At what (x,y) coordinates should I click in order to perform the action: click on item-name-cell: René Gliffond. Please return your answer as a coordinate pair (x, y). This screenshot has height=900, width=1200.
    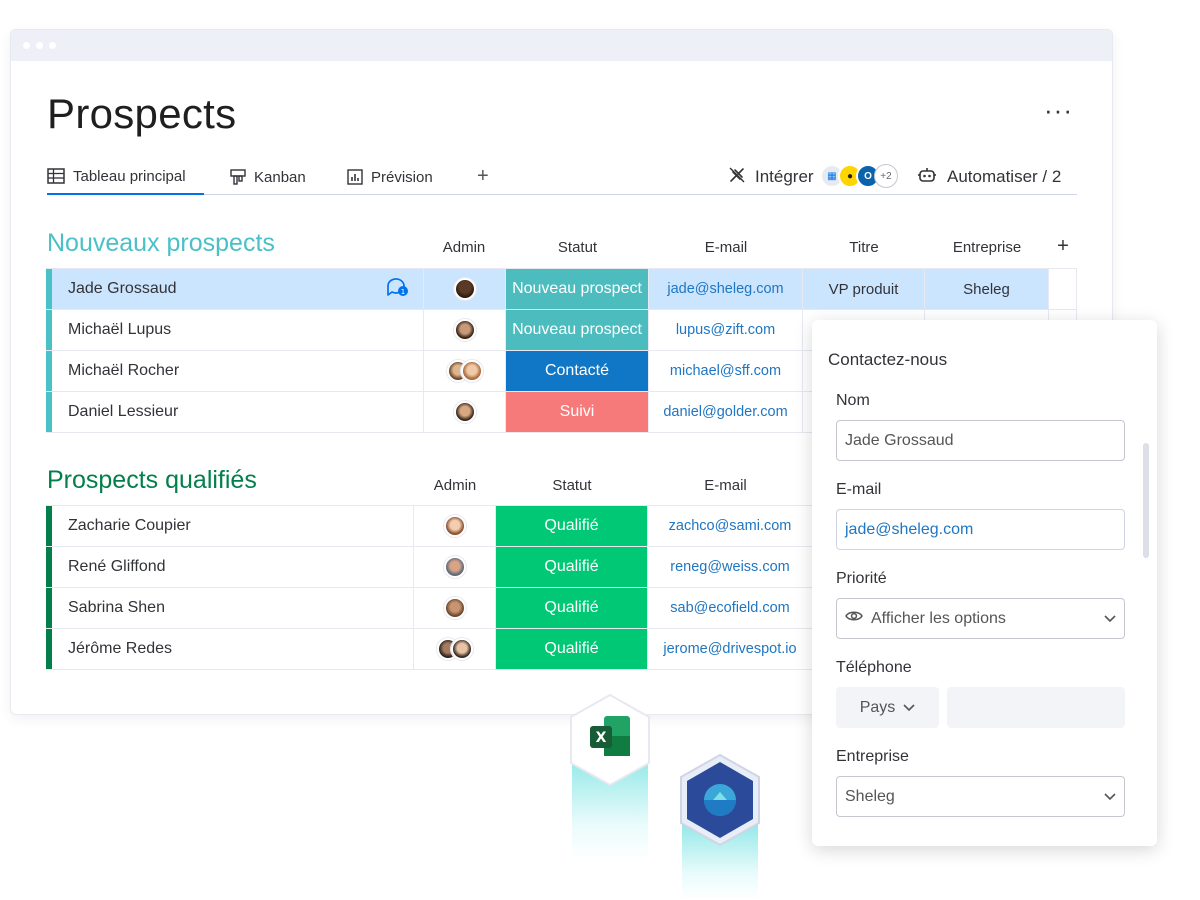
    Looking at the image, I should click on (233, 567).